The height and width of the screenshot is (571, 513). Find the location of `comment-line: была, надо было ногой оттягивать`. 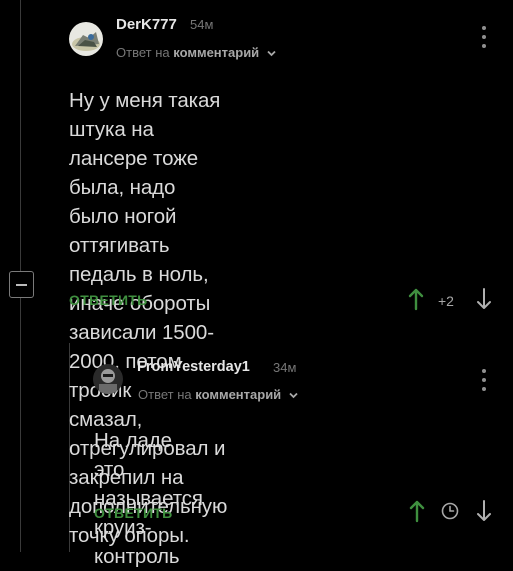

comment-line: была, надо было ногой оттягивать is located at coordinates (123, 216).